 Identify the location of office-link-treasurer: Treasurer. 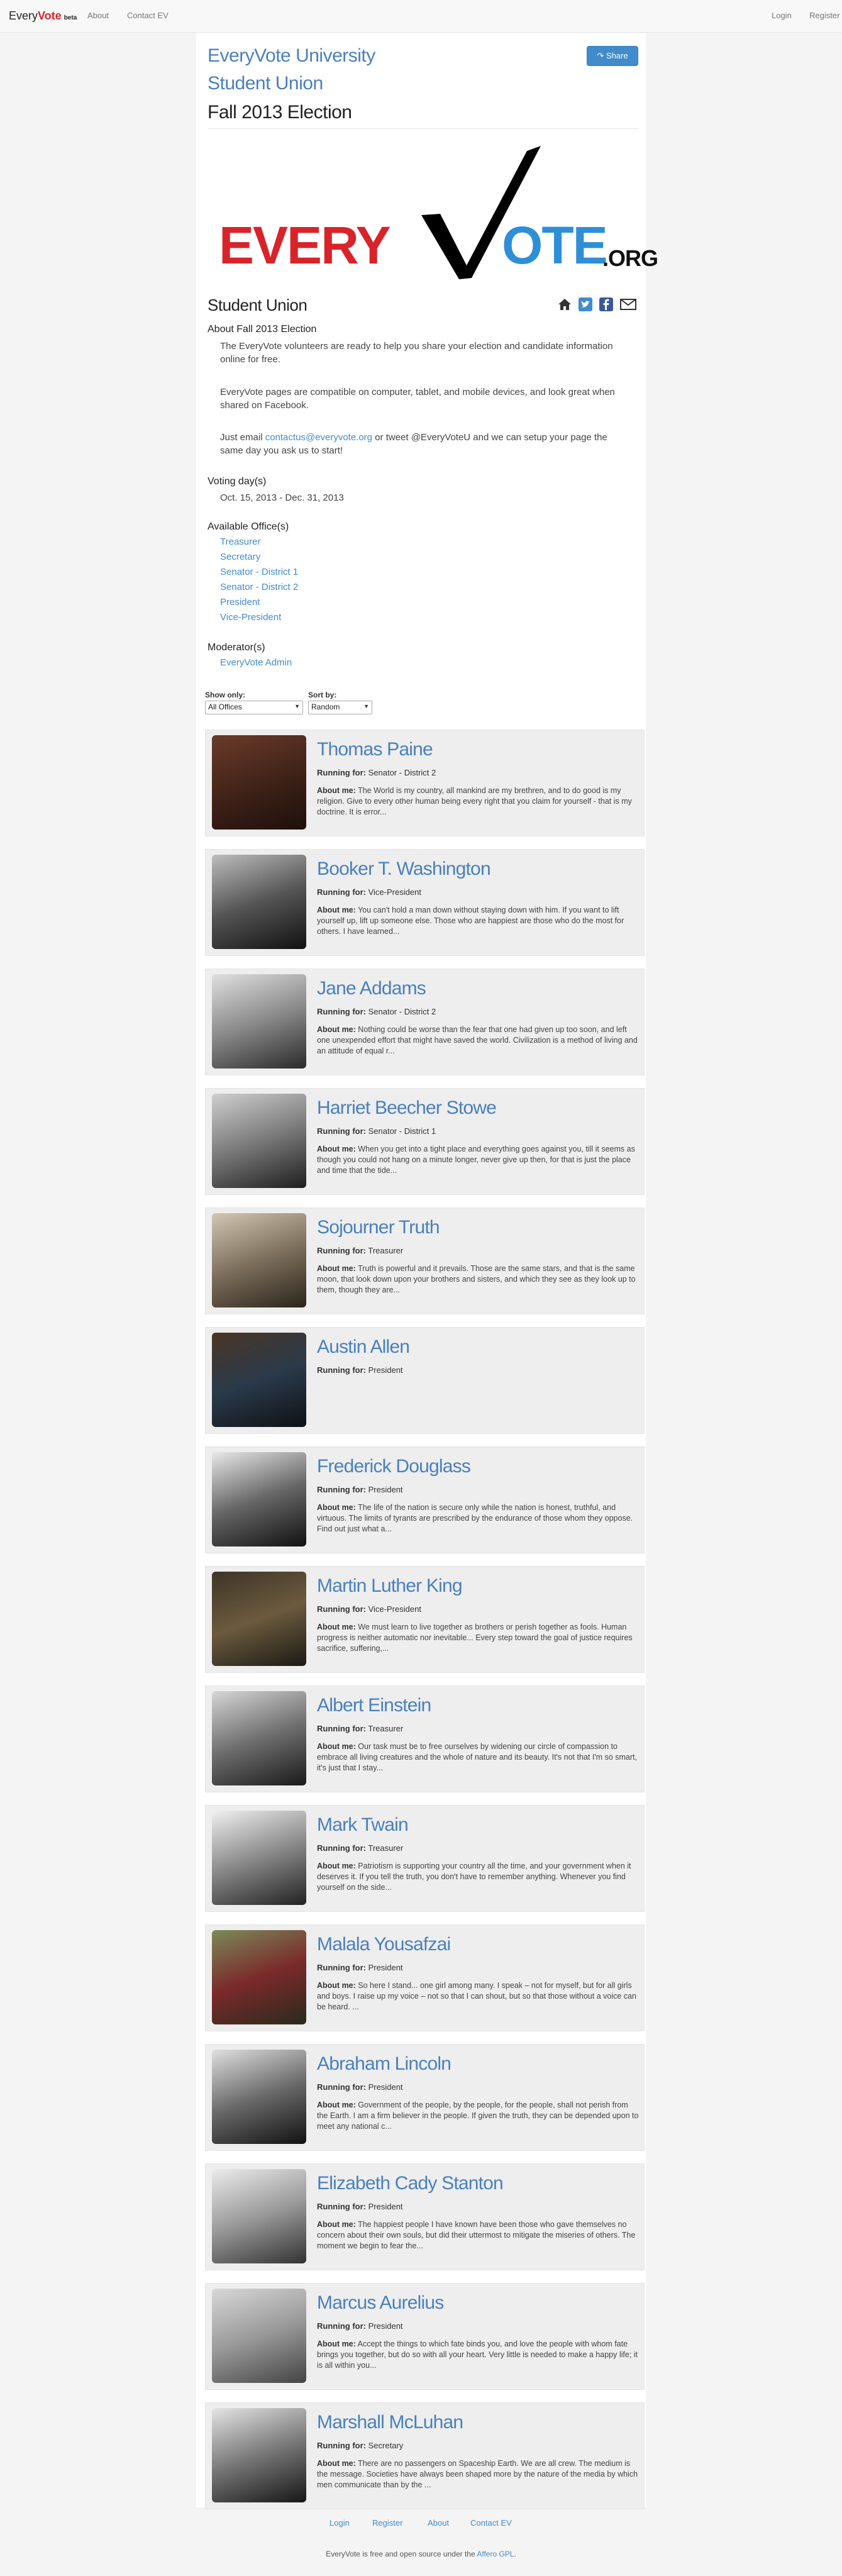
(240, 541).